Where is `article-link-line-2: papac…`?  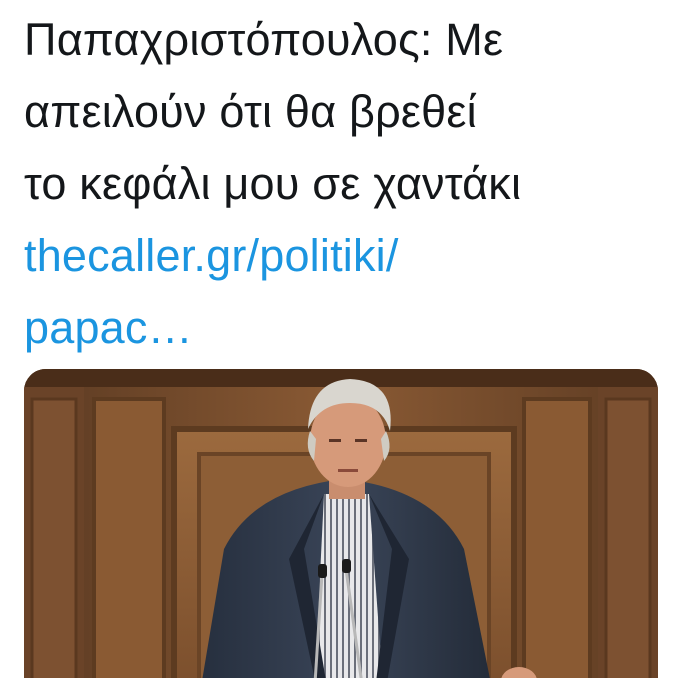 article-link-line-2: papac… is located at coordinates (108, 327).